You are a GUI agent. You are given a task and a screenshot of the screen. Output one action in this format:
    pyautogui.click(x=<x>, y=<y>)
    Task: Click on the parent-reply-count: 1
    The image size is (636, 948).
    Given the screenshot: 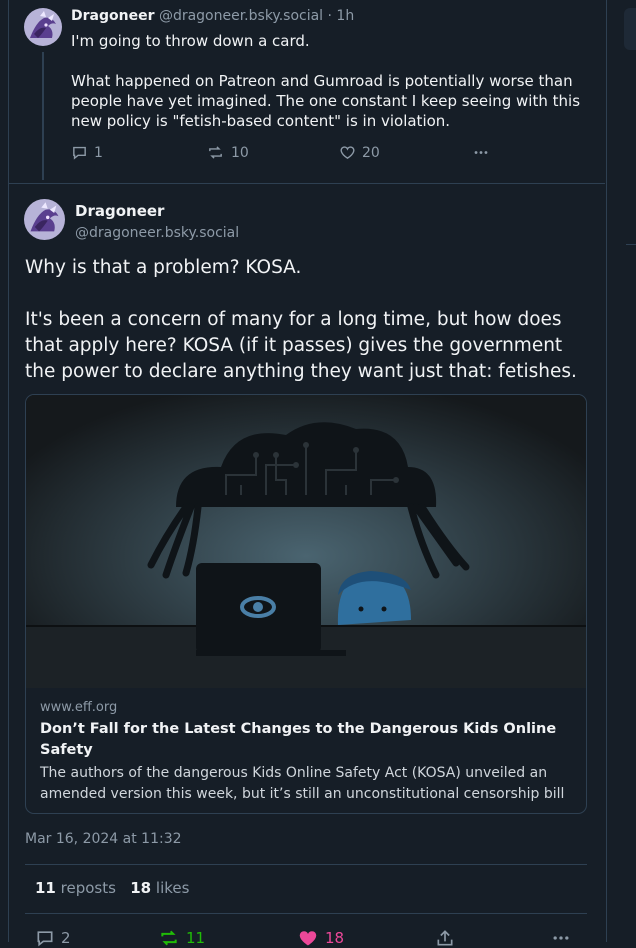 What is the action you would take?
    pyautogui.click(x=98, y=152)
    